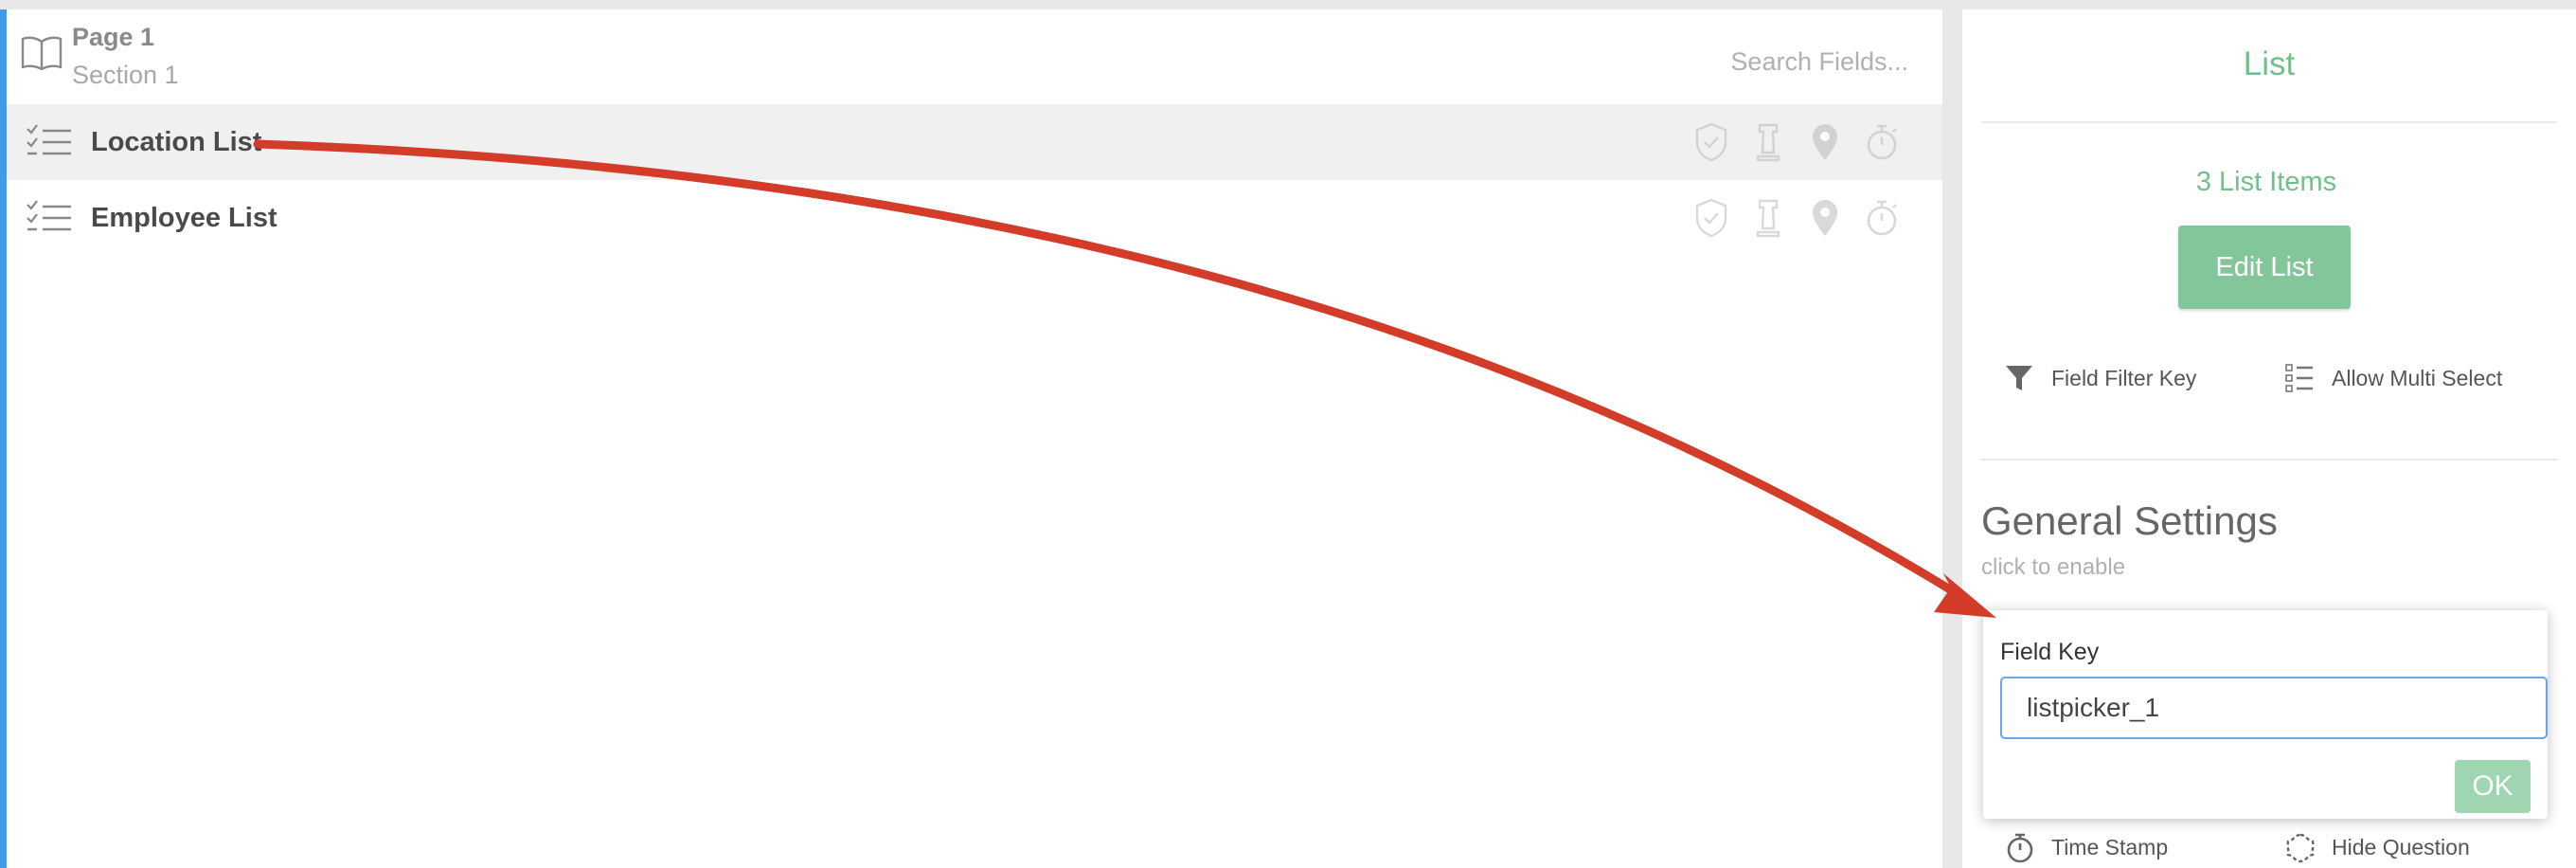  I want to click on general-settings-hint: click to enable, so click(2053, 567).